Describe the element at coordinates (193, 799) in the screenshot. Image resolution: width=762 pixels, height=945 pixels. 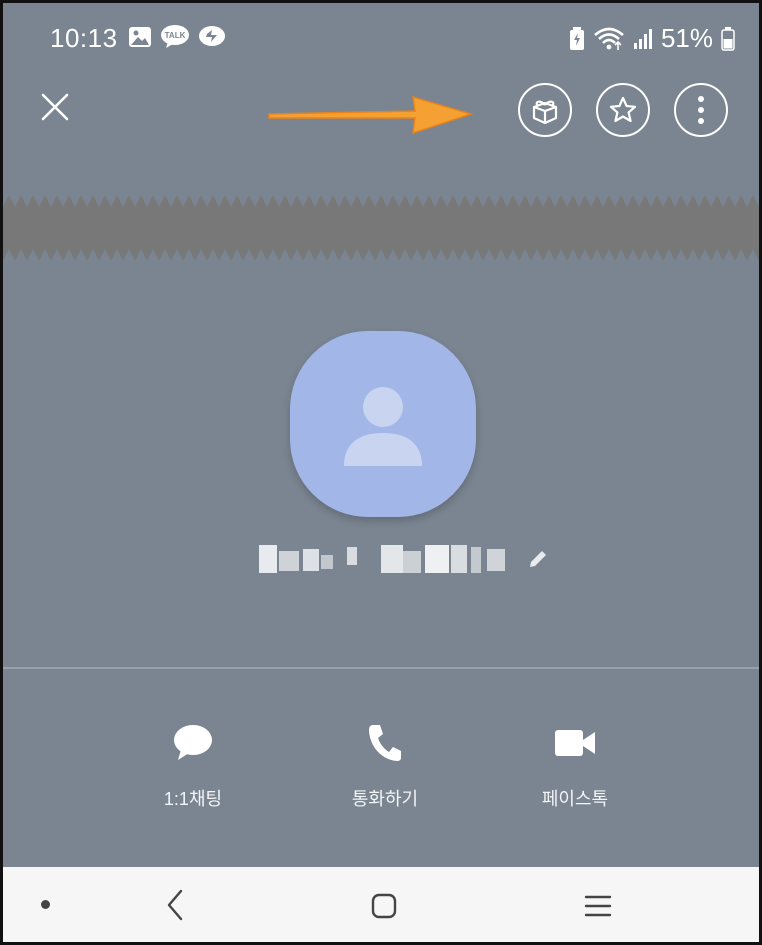
I see `action-chat-label: 1:1채팅` at that location.